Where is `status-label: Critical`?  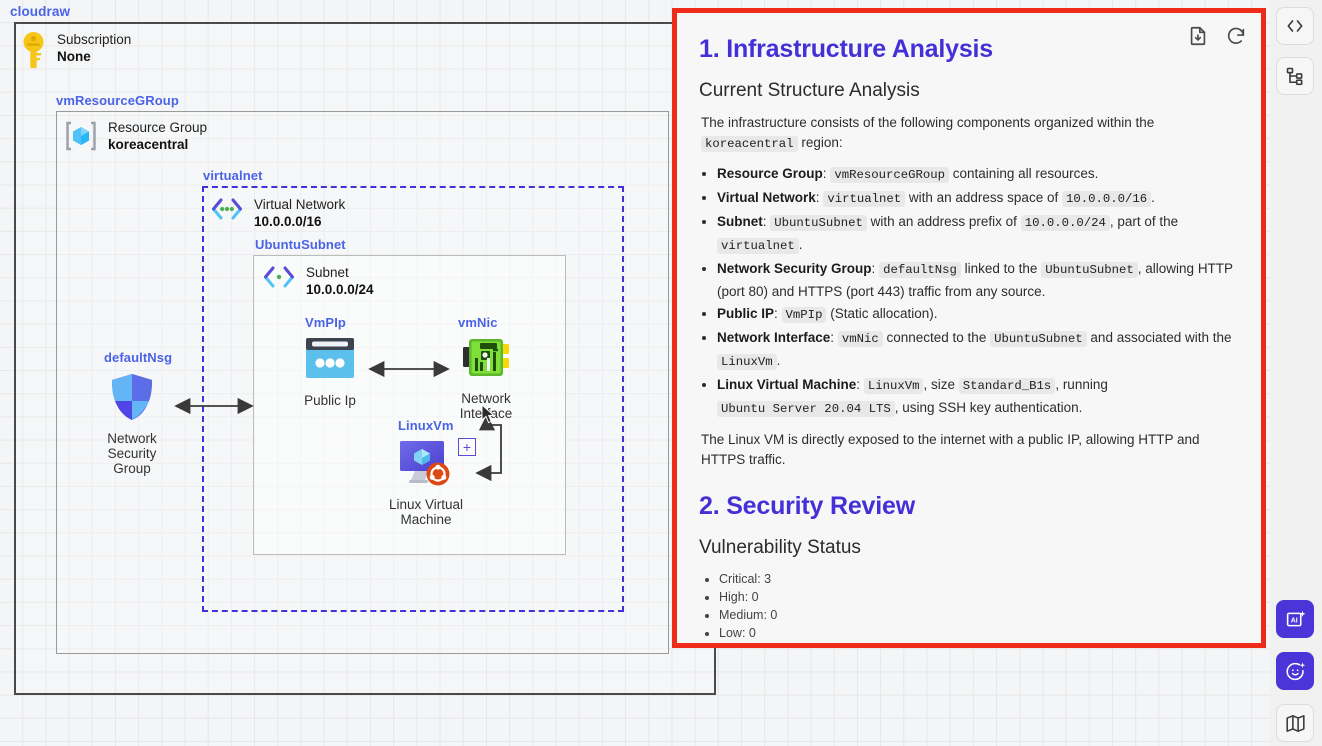
status-label: Critical is located at coordinates (738, 579).